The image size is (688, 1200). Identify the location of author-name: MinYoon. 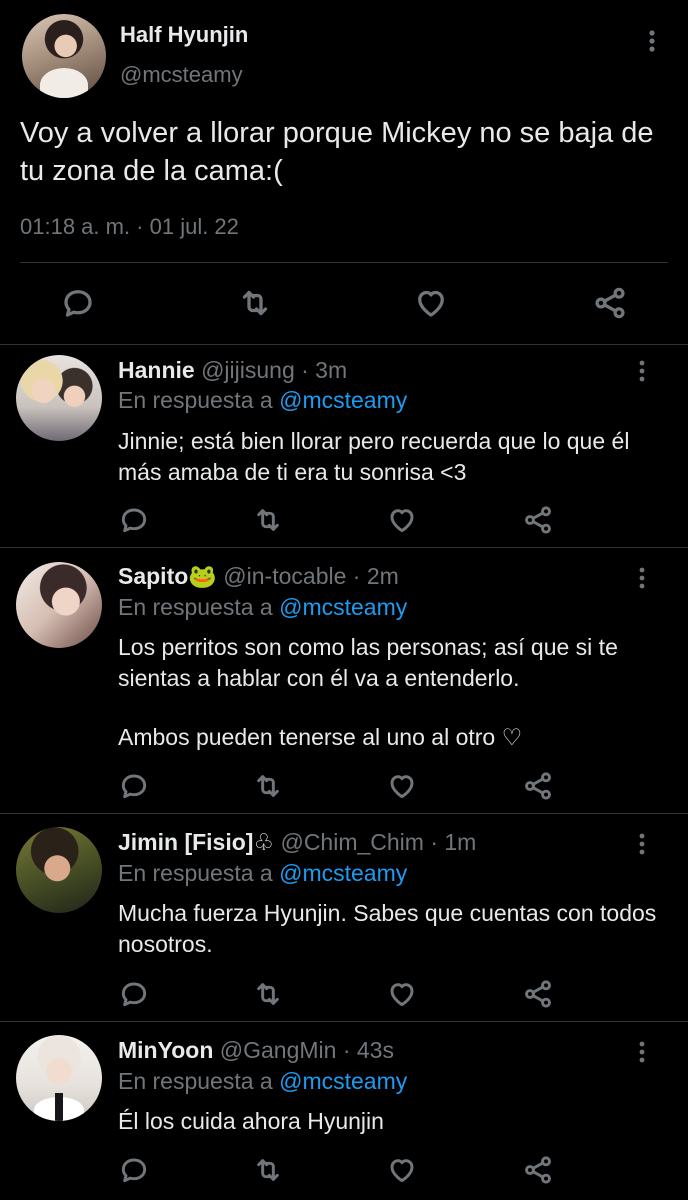
(165, 1050).